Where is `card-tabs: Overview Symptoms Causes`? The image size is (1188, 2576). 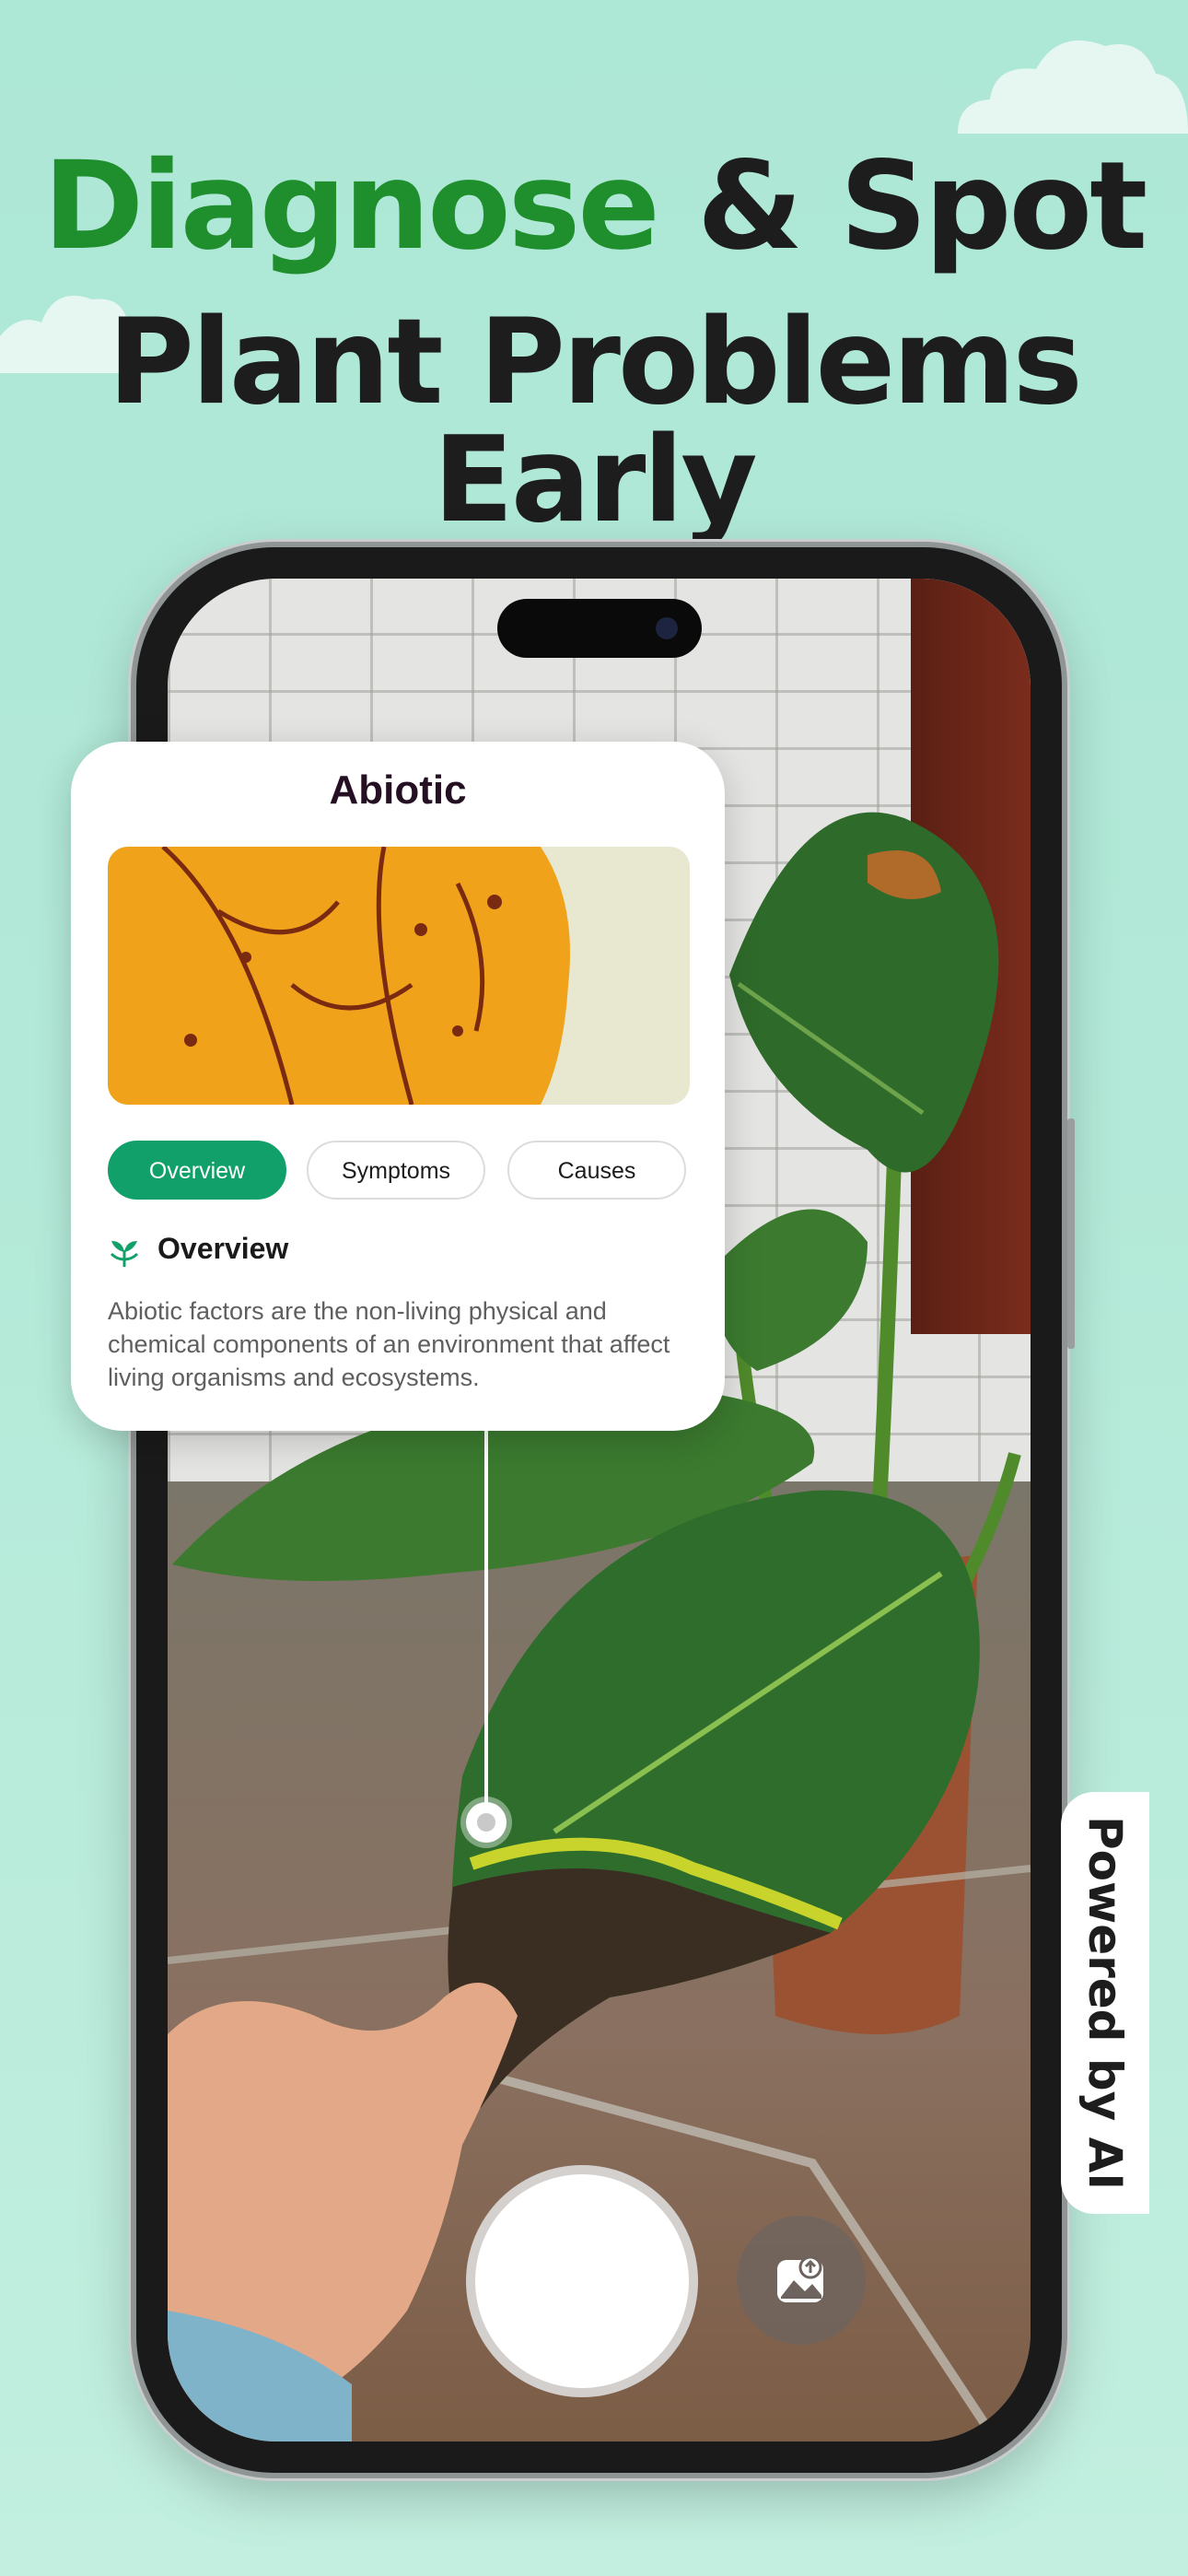 card-tabs: Overview Symptoms Causes is located at coordinates (399, 1171).